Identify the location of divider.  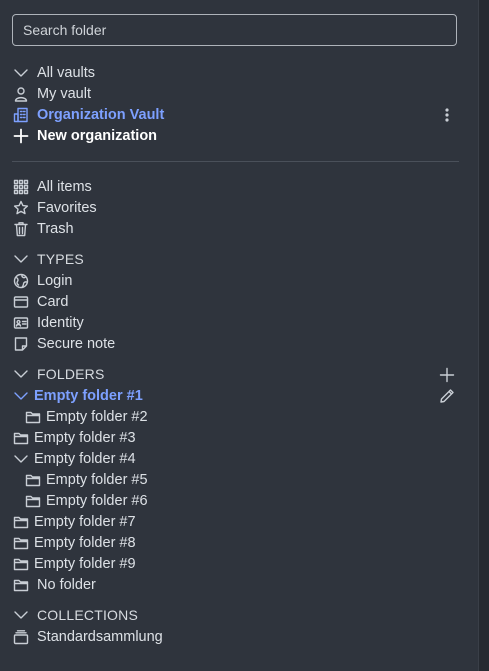
(235, 161).